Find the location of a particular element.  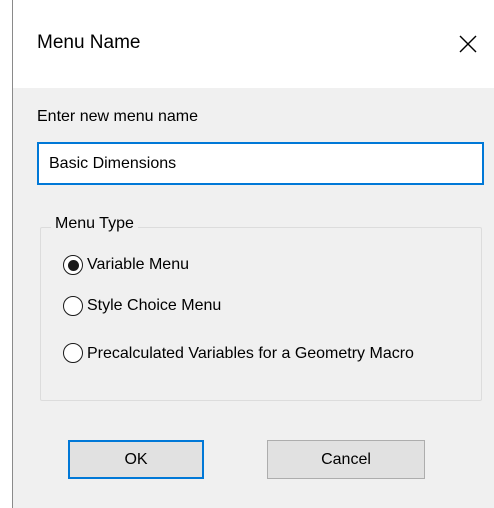

close-icon is located at coordinates (468, 44).